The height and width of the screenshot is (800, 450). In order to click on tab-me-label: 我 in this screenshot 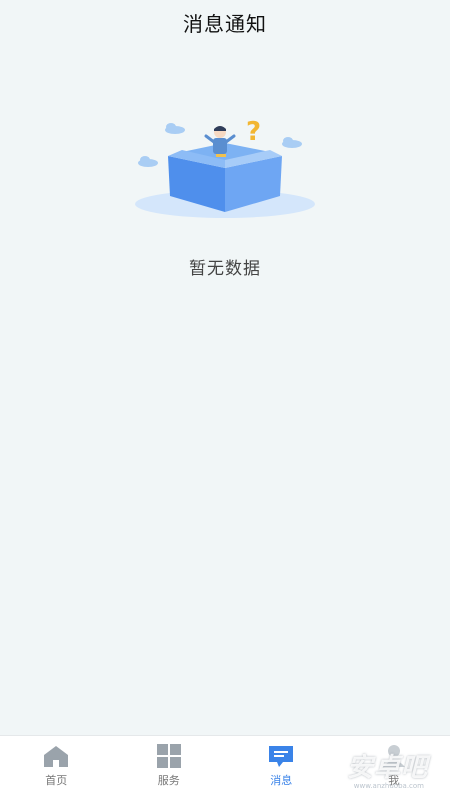, I will do `click(394, 780)`.